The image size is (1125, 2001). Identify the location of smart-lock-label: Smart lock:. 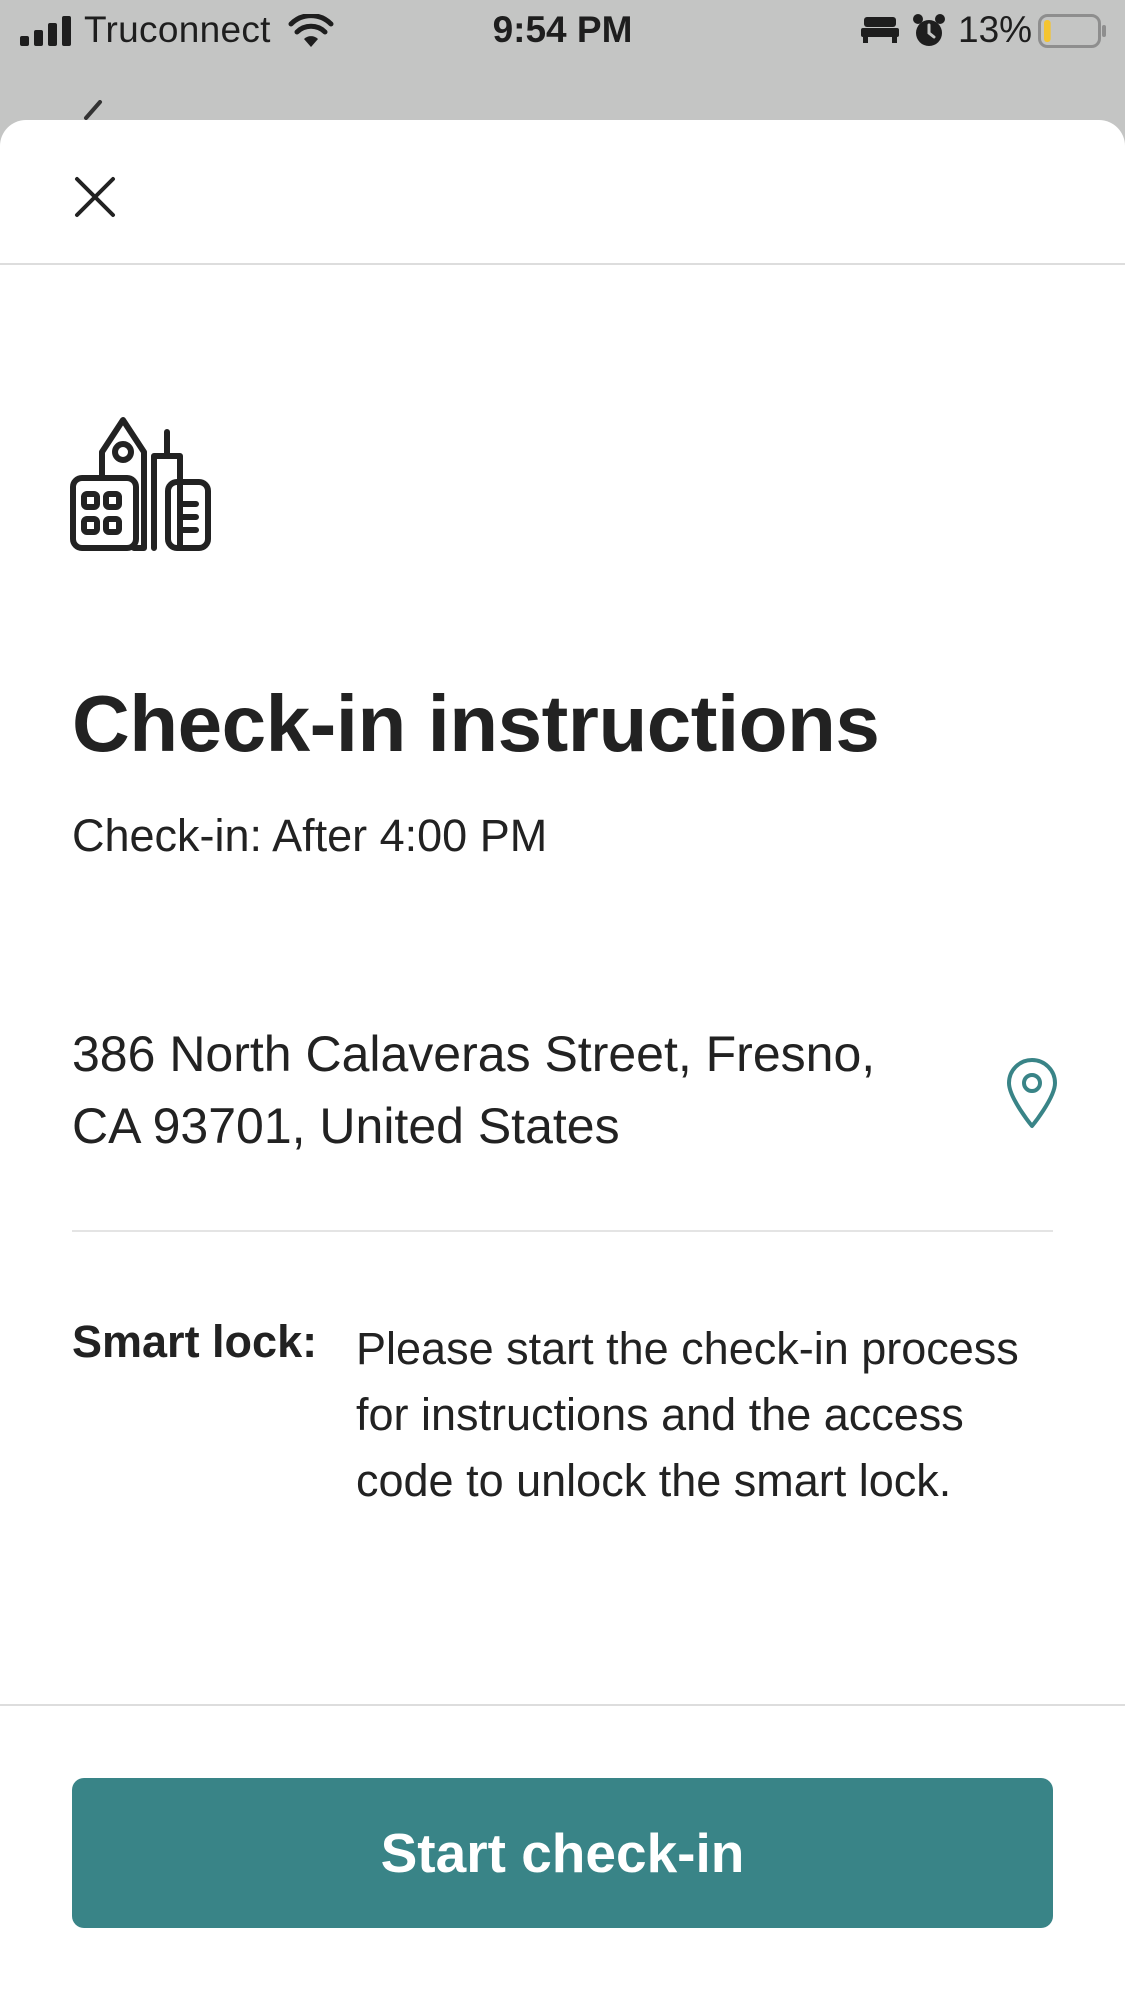
(195, 1341).